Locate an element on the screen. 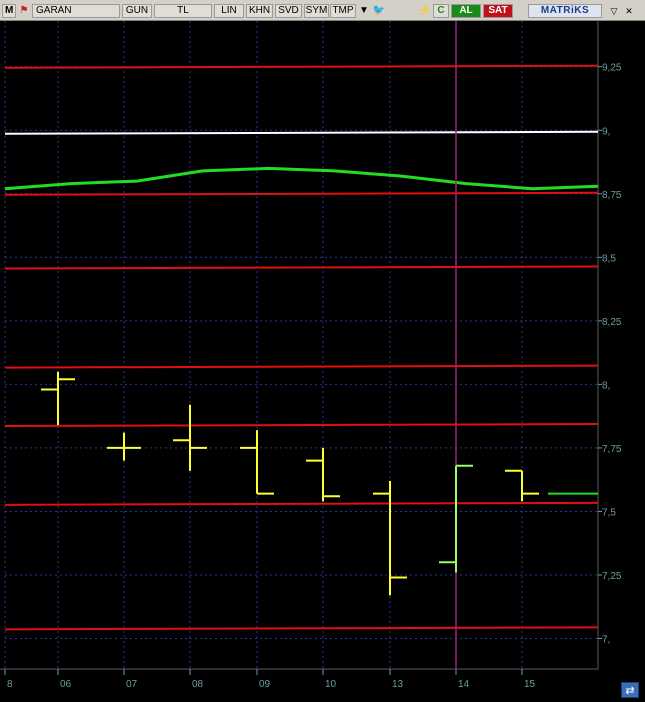  x-tick-label: 13 is located at coordinates (398, 684).